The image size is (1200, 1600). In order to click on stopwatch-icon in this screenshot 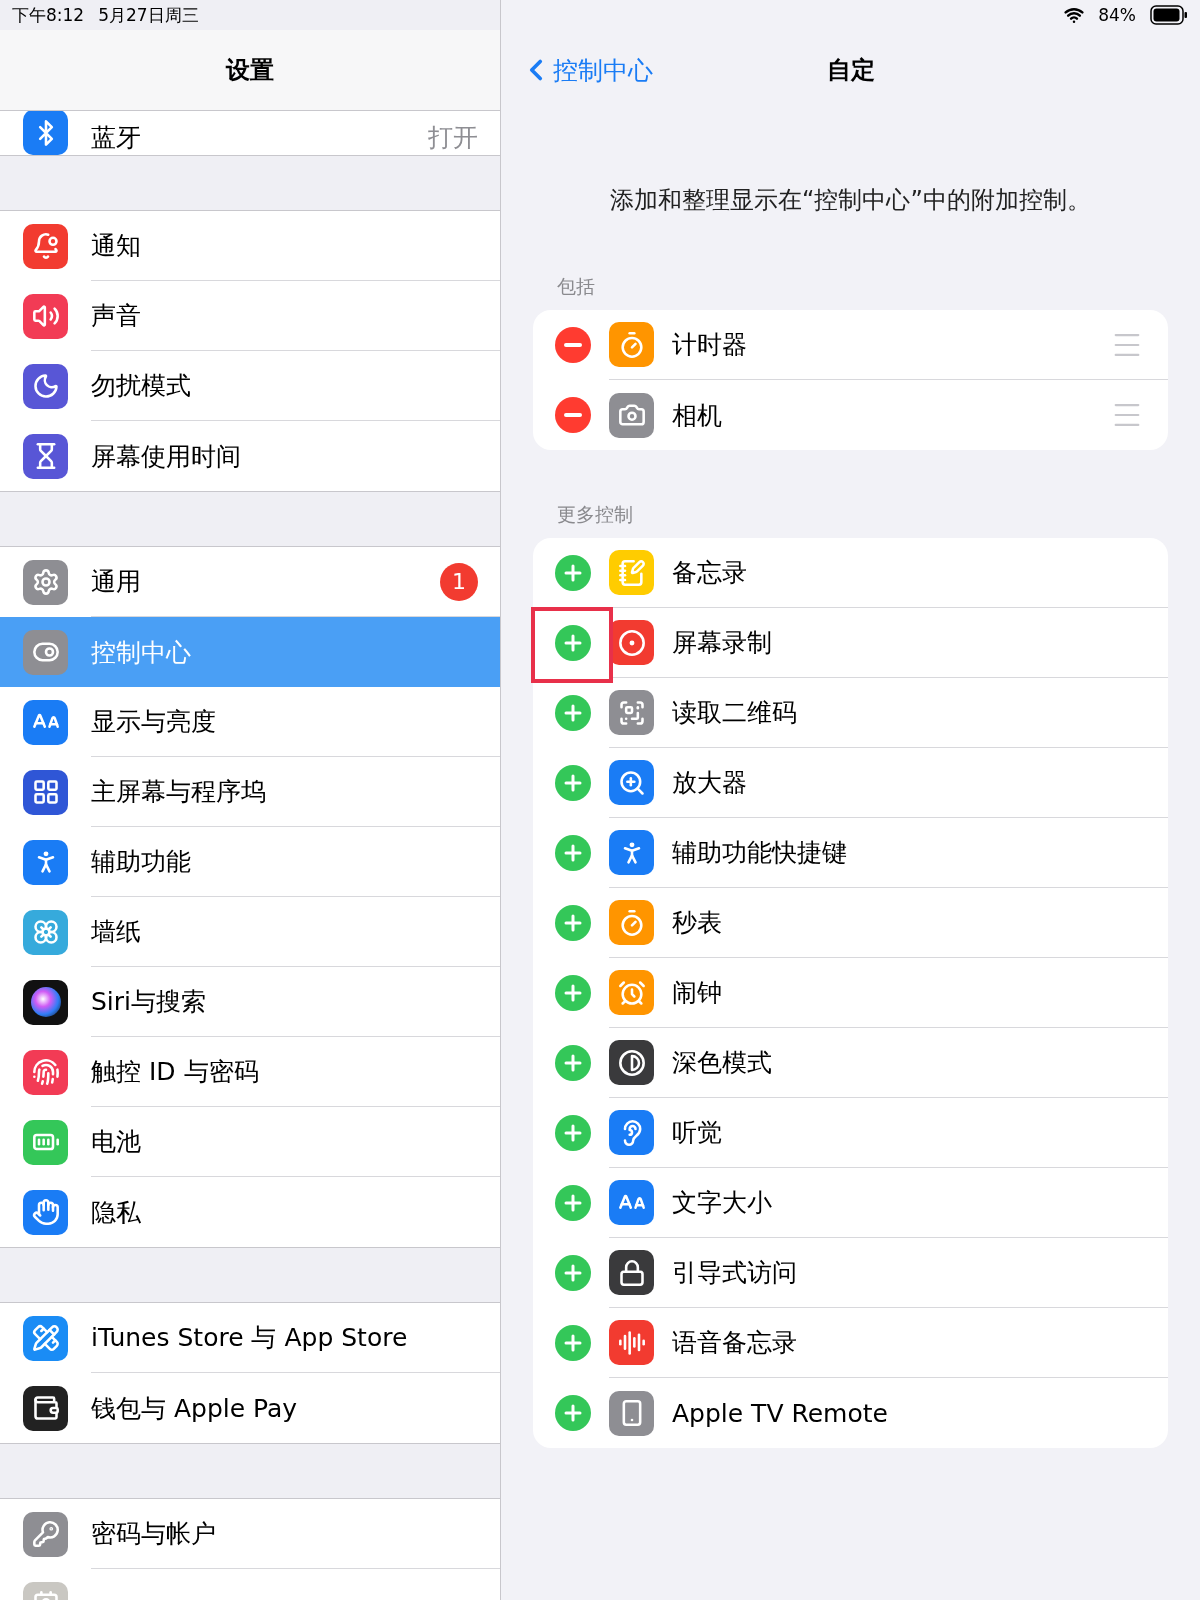, I will do `click(631, 922)`.